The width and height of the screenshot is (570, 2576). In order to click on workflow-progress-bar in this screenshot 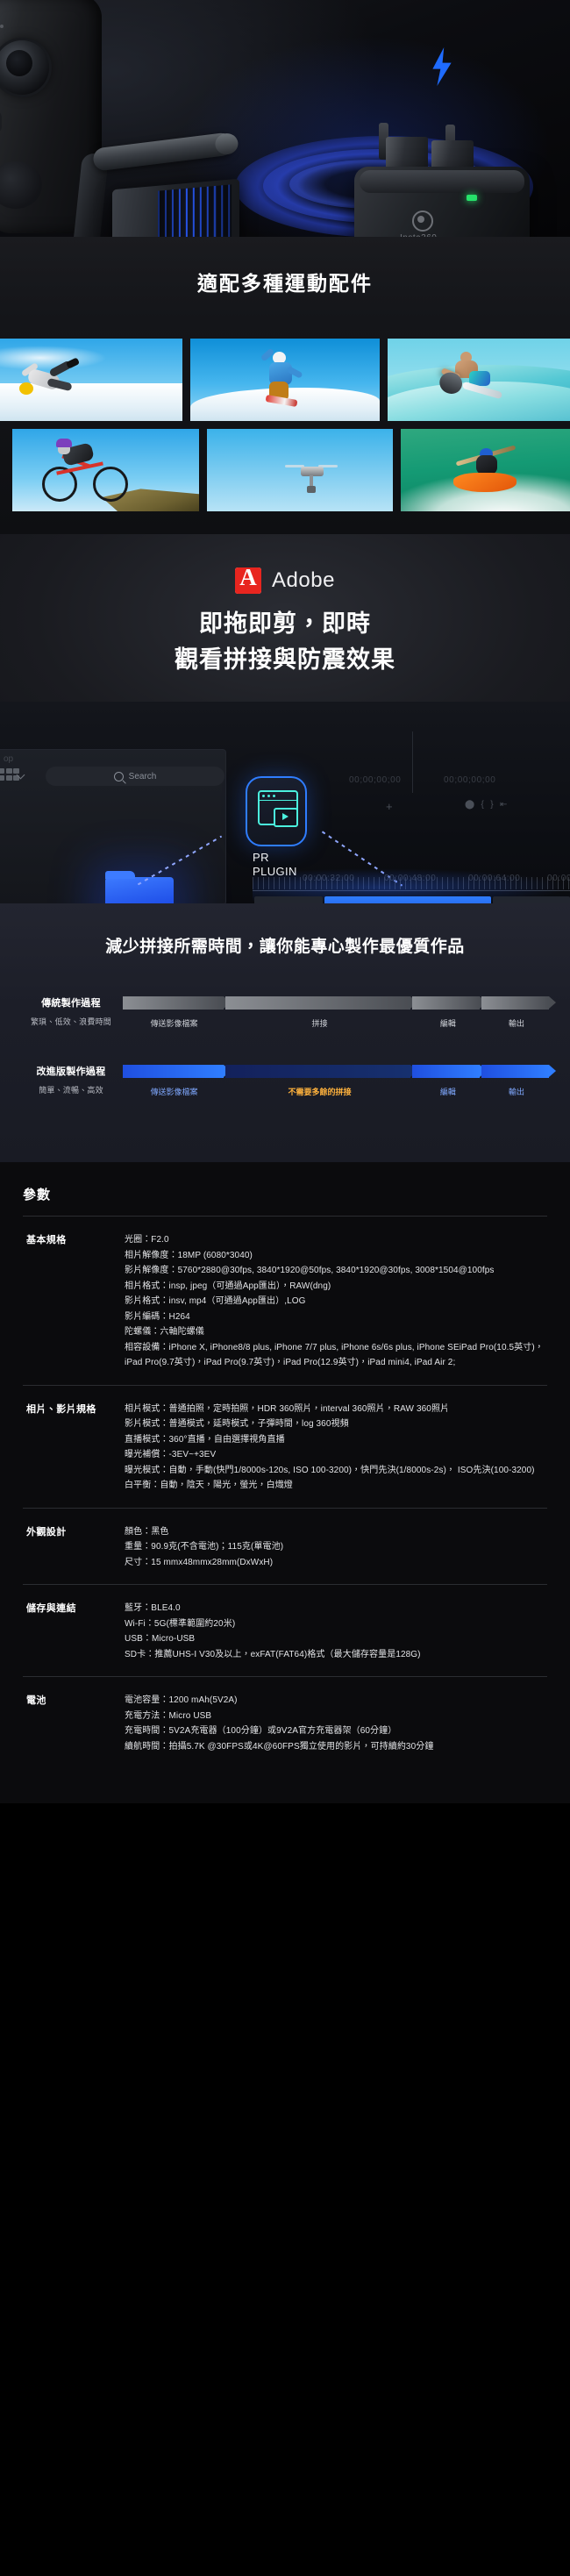, I will do `click(339, 1071)`.